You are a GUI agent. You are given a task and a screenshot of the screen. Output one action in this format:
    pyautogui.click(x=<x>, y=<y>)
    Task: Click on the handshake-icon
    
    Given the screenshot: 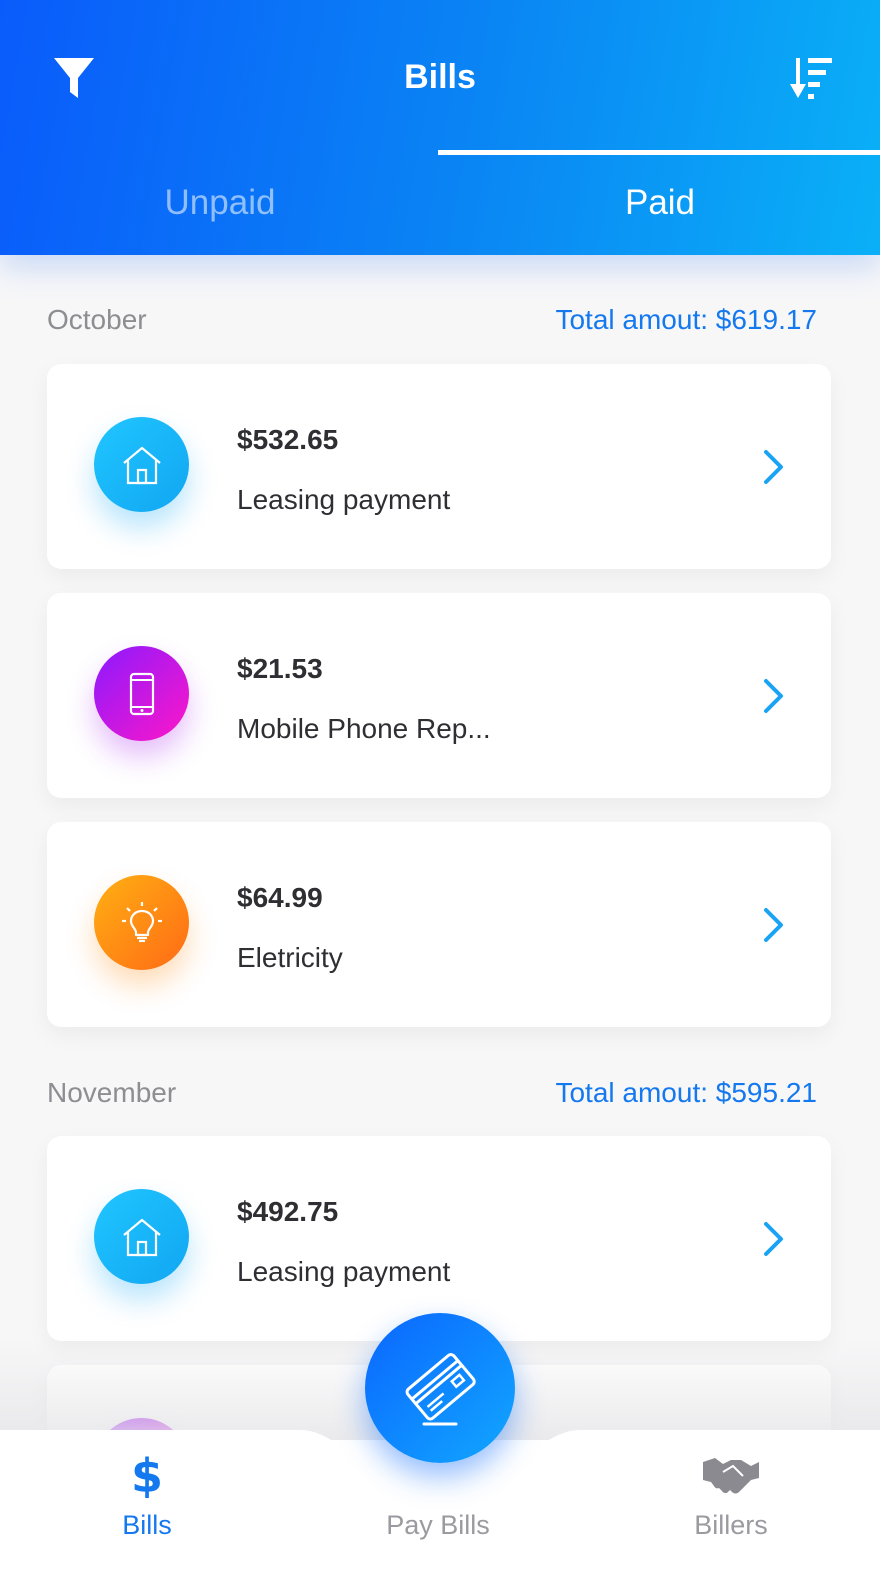 What is the action you would take?
    pyautogui.click(x=731, y=1476)
    